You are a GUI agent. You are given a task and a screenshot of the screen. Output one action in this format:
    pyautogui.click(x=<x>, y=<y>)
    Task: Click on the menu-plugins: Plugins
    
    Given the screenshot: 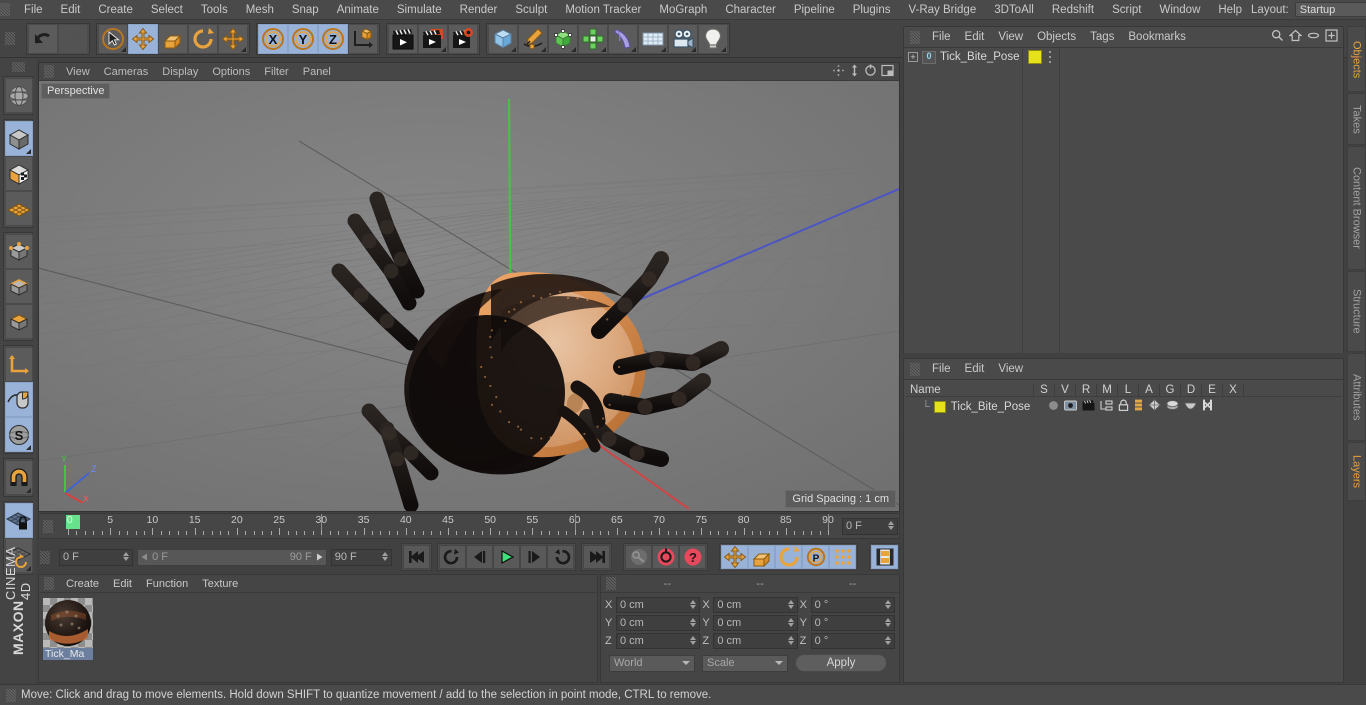 What is the action you would take?
    pyautogui.click(x=872, y=9)
    